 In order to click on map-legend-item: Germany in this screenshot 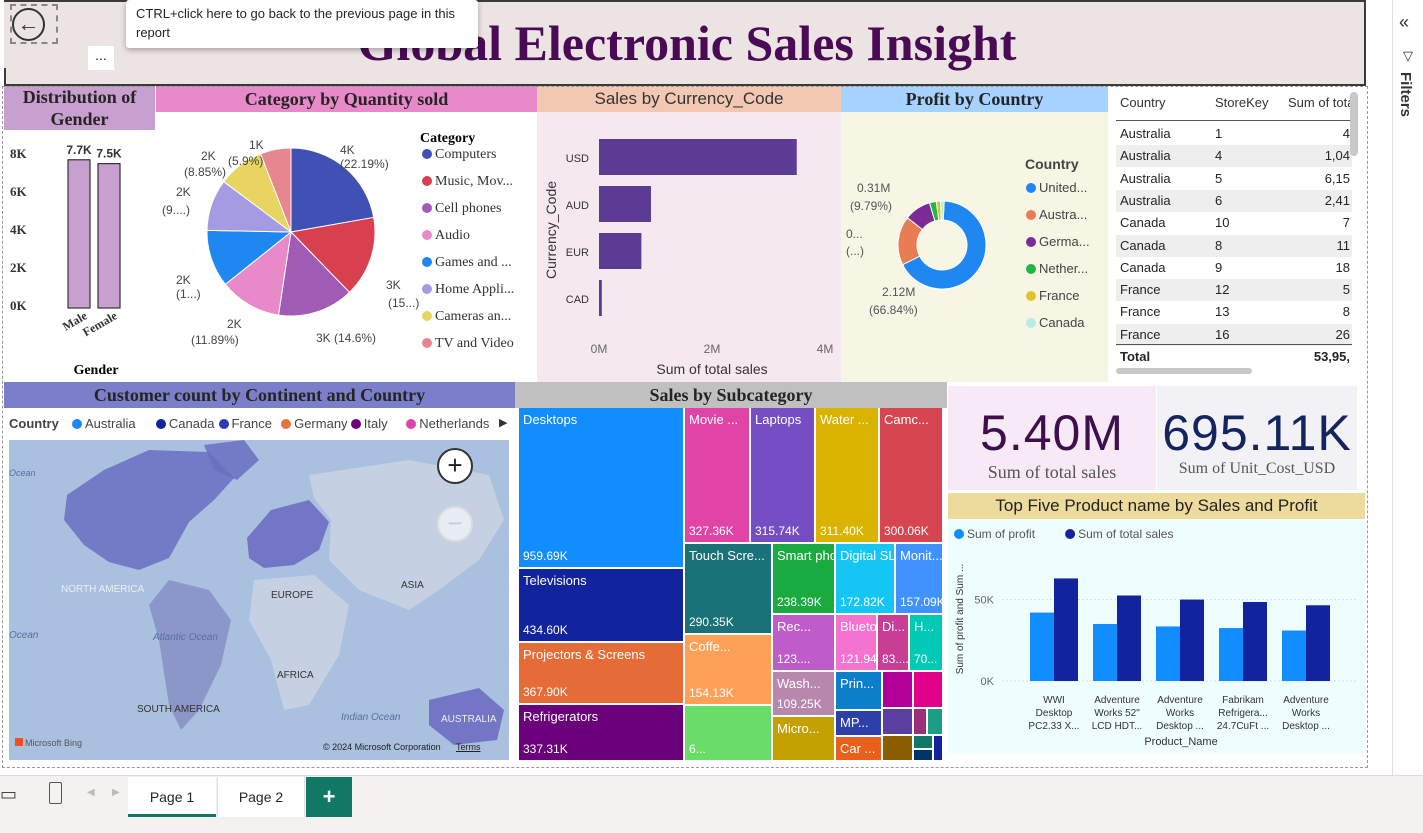, I will do `click(314, 423)`.